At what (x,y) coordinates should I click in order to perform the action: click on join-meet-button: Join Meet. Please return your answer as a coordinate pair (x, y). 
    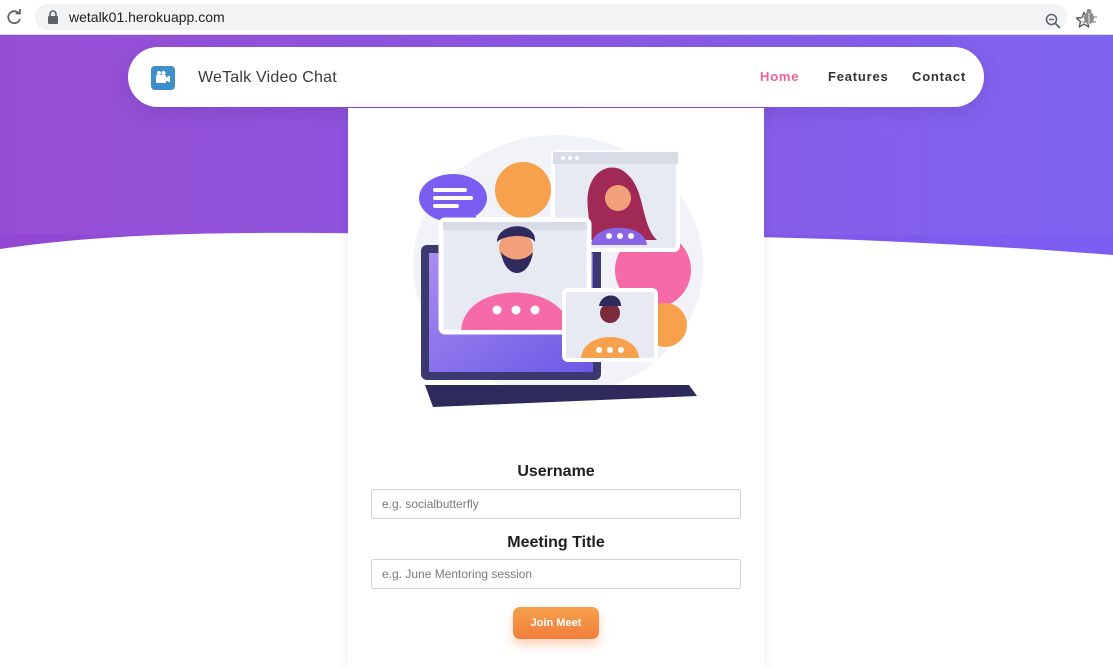
    Looking at the image, I should click on (556, 623).